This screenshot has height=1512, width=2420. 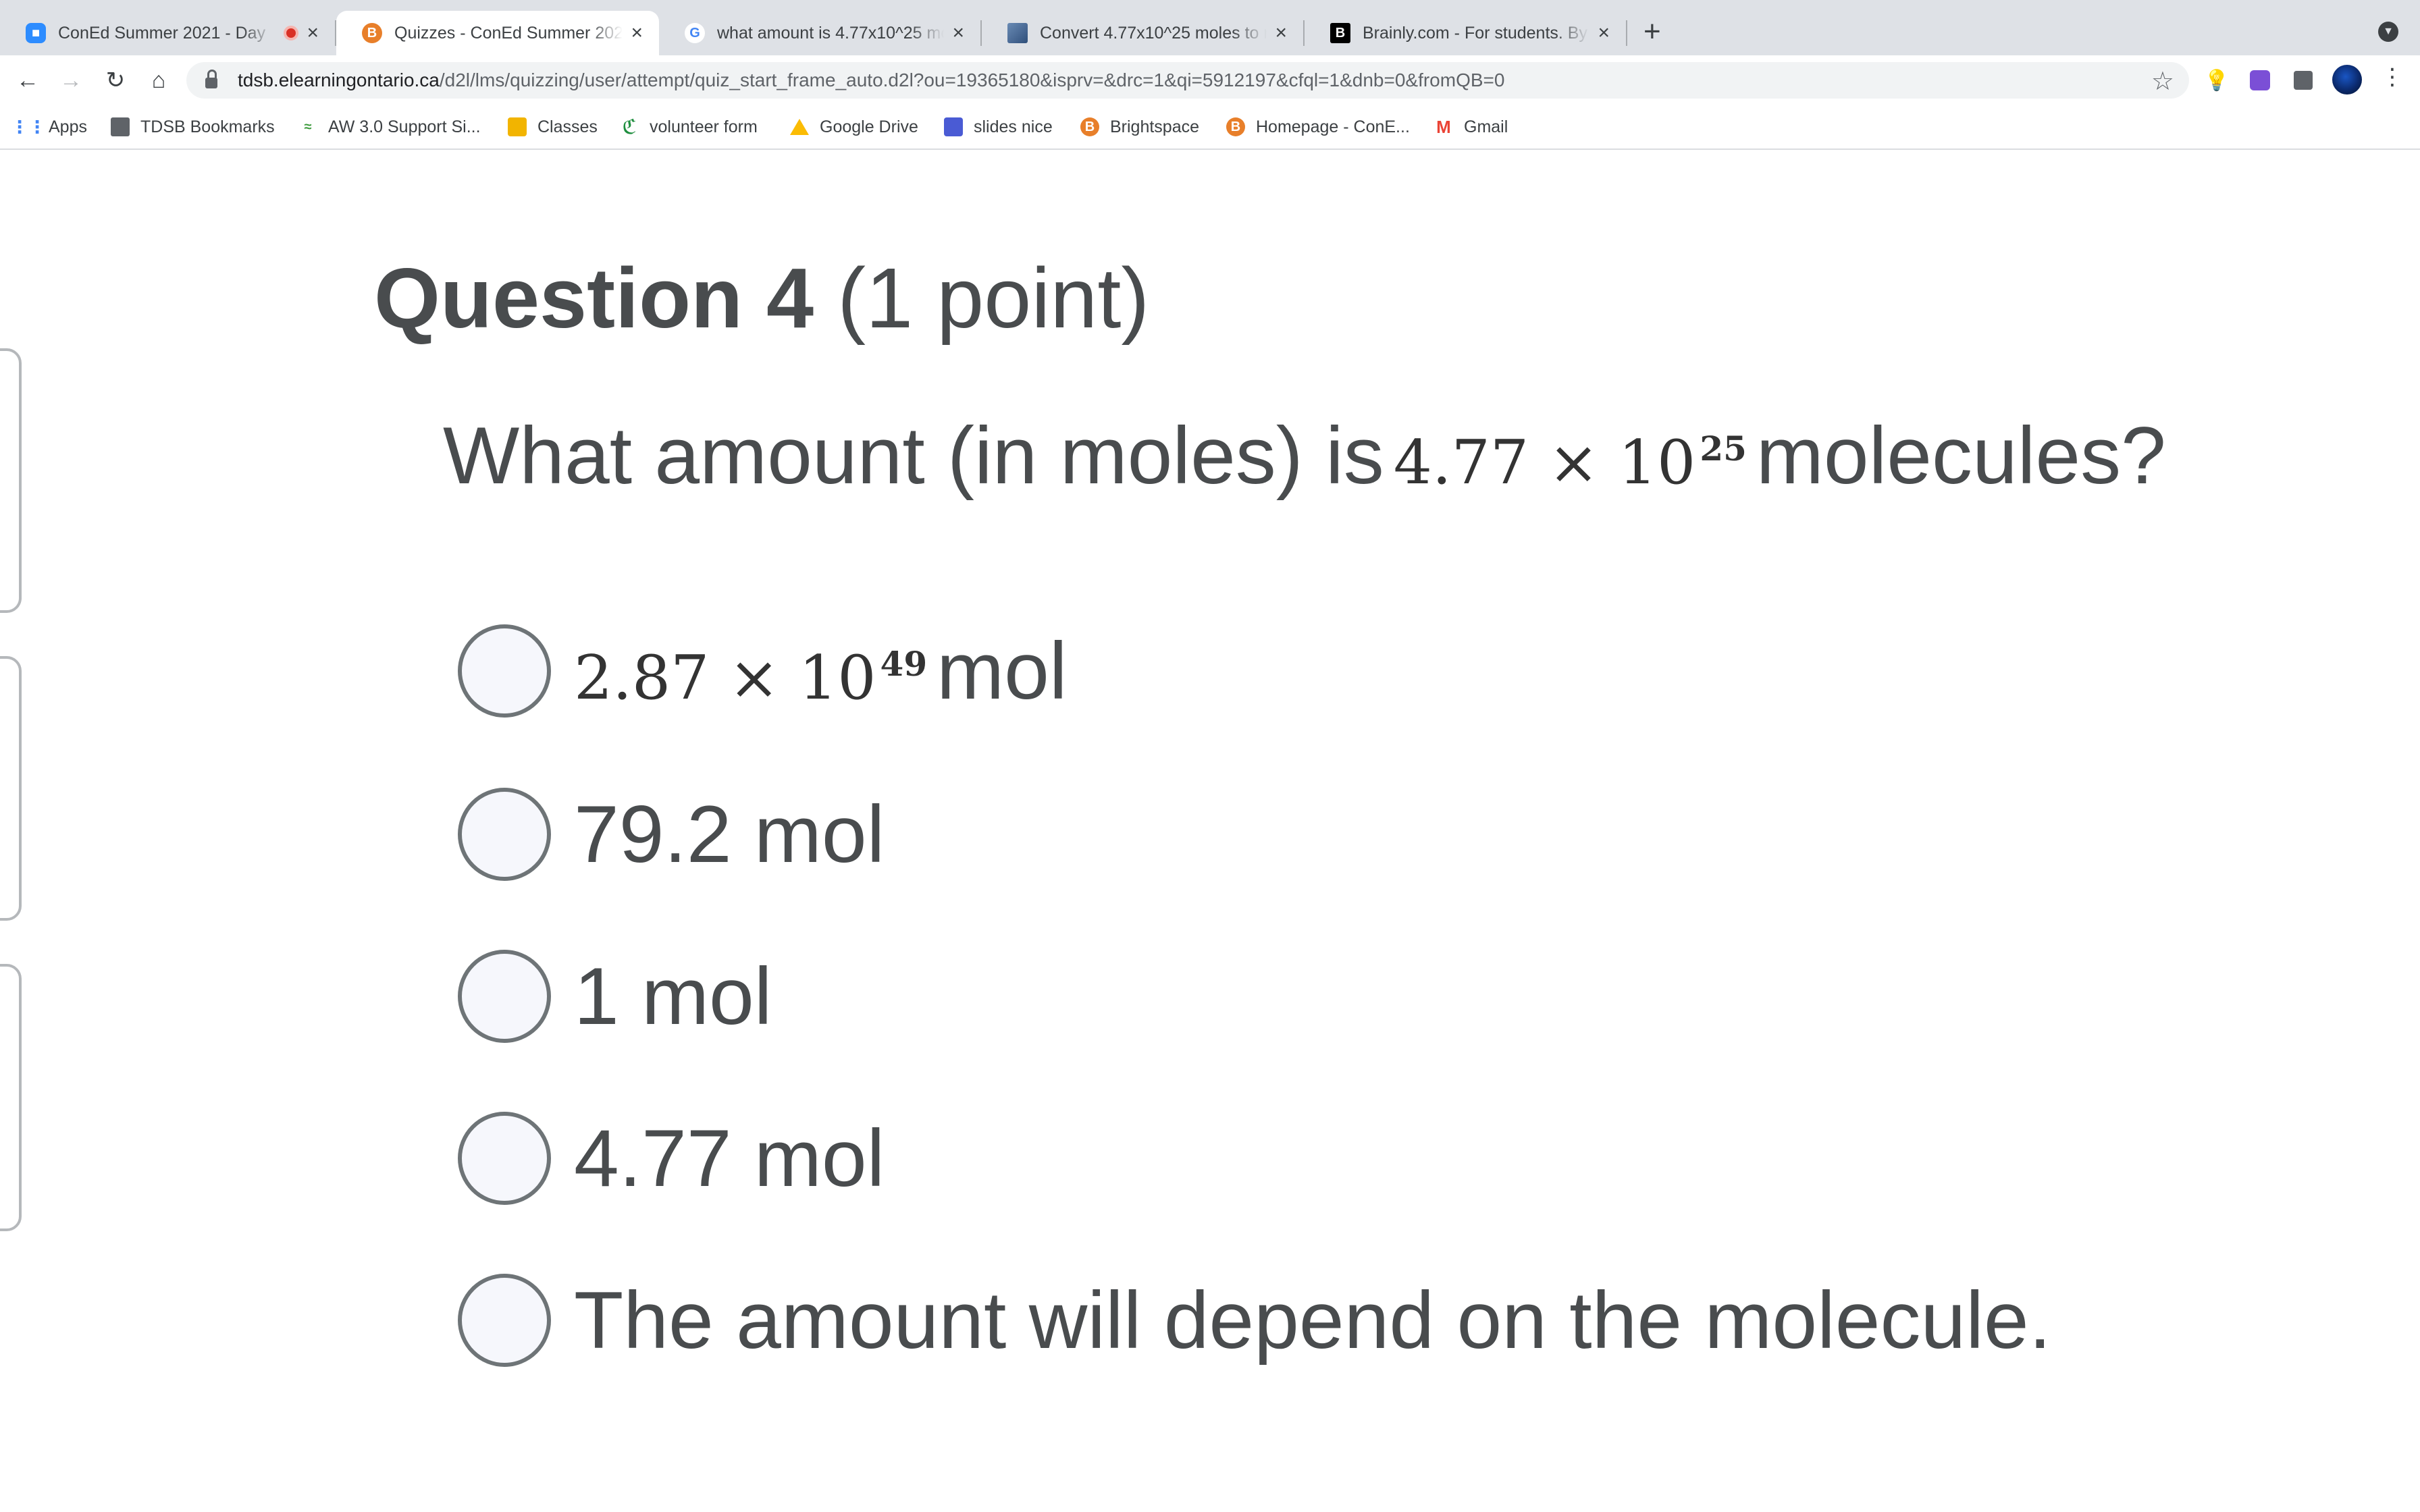 What do you see at coordinates (2303, 80) in the screenshot?
I see `extensions-puzzle-icon` at bounding box center [2303, 80].